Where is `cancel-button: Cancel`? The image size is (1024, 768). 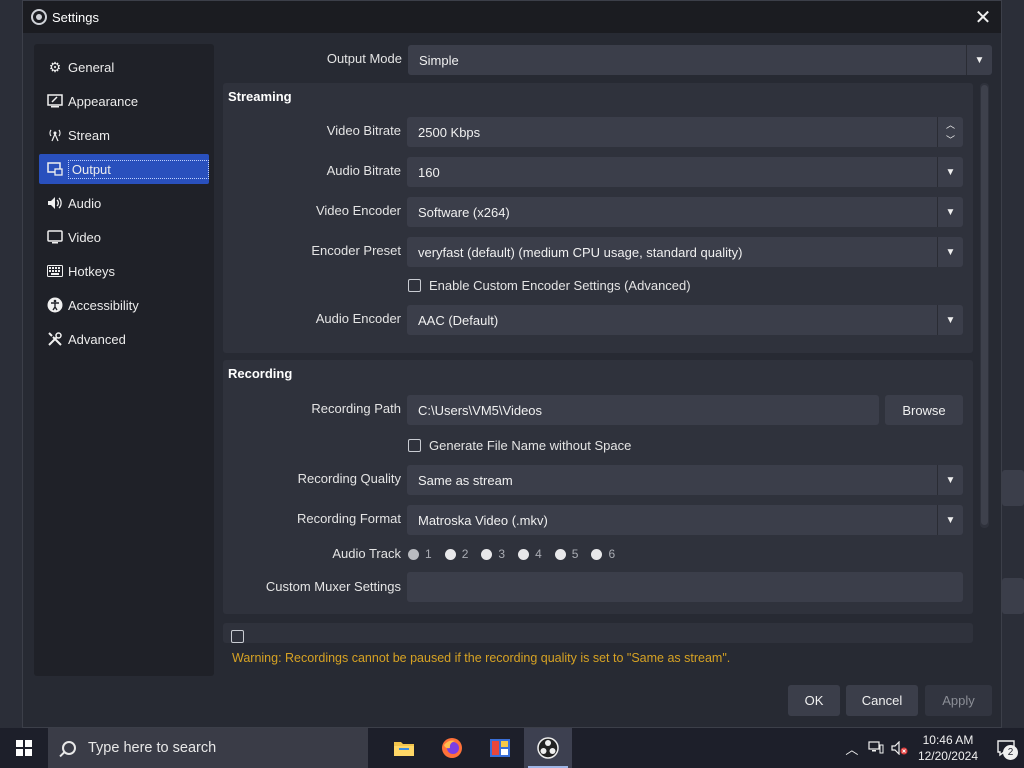
cancel-button: Cancel is located at coordinates (882, 700).